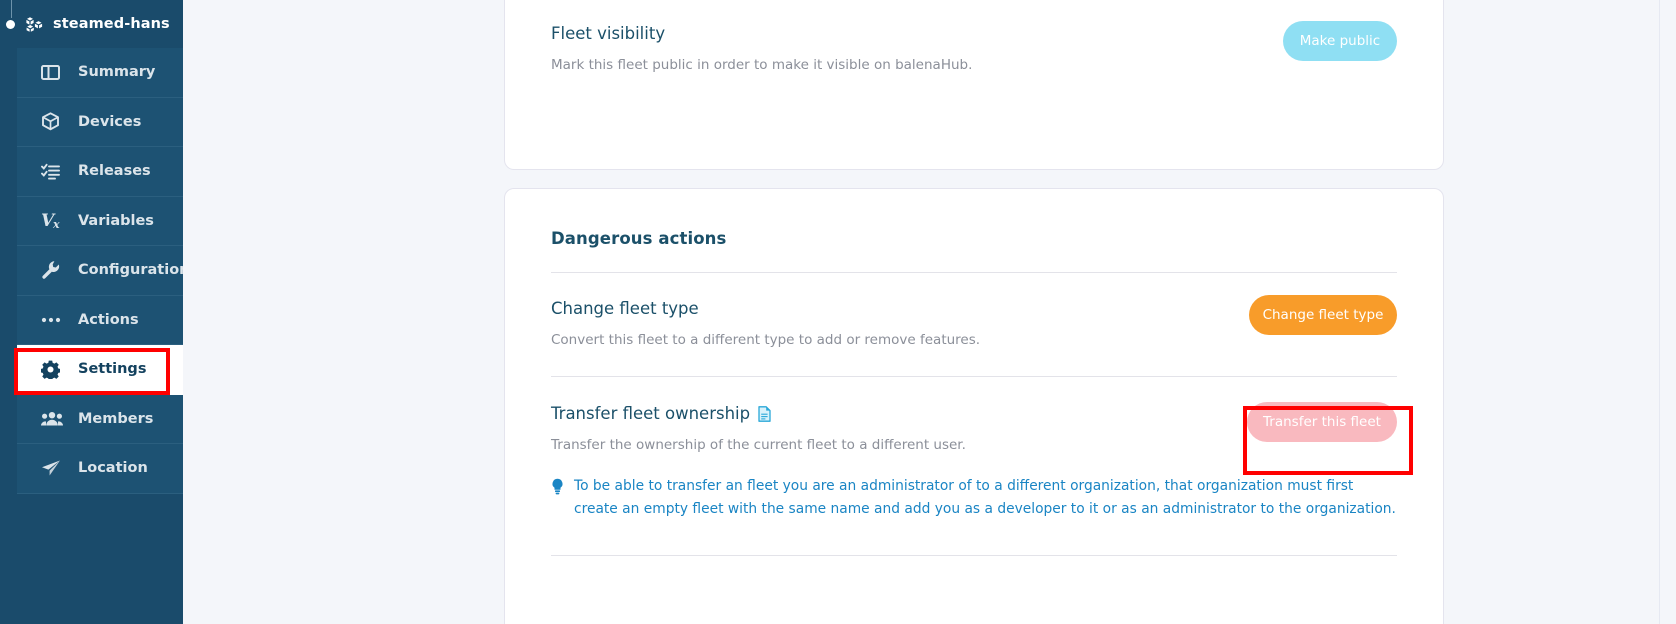  I want to click on sidebar-item-location: Location, so click(100, 469).